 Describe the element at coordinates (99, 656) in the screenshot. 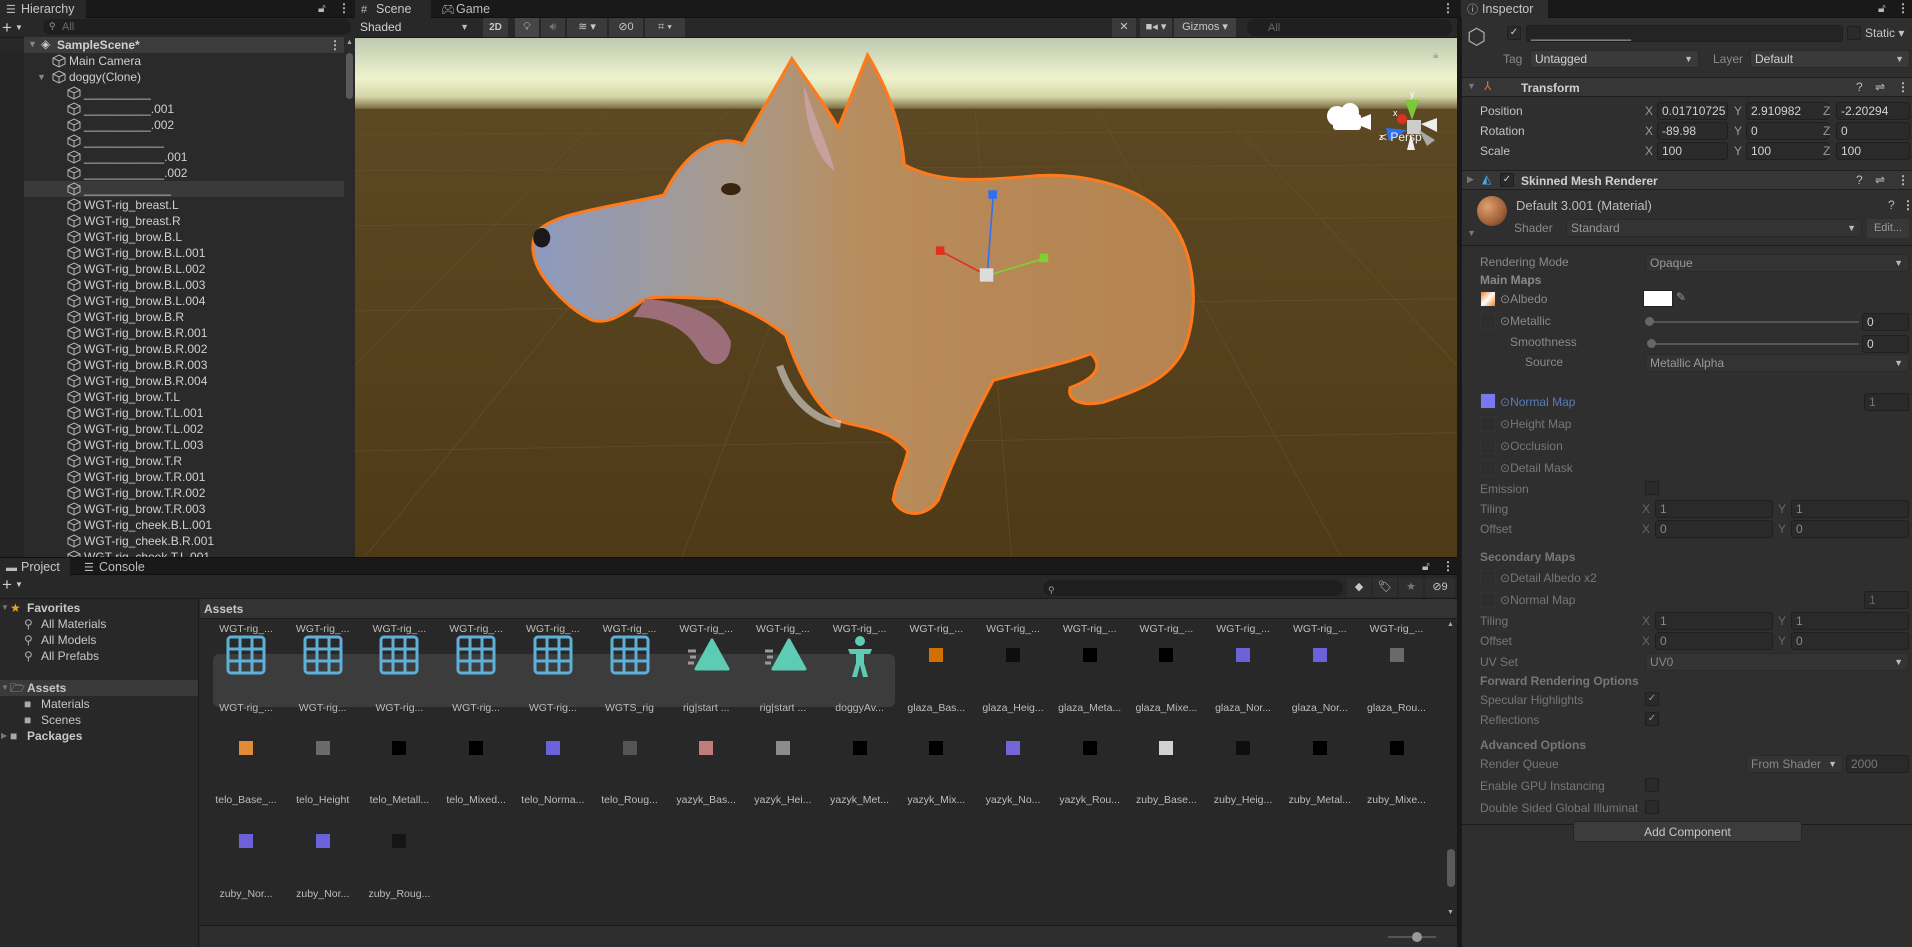

I see `folder-tree-item: ⚲ All Prefabs` at that location.